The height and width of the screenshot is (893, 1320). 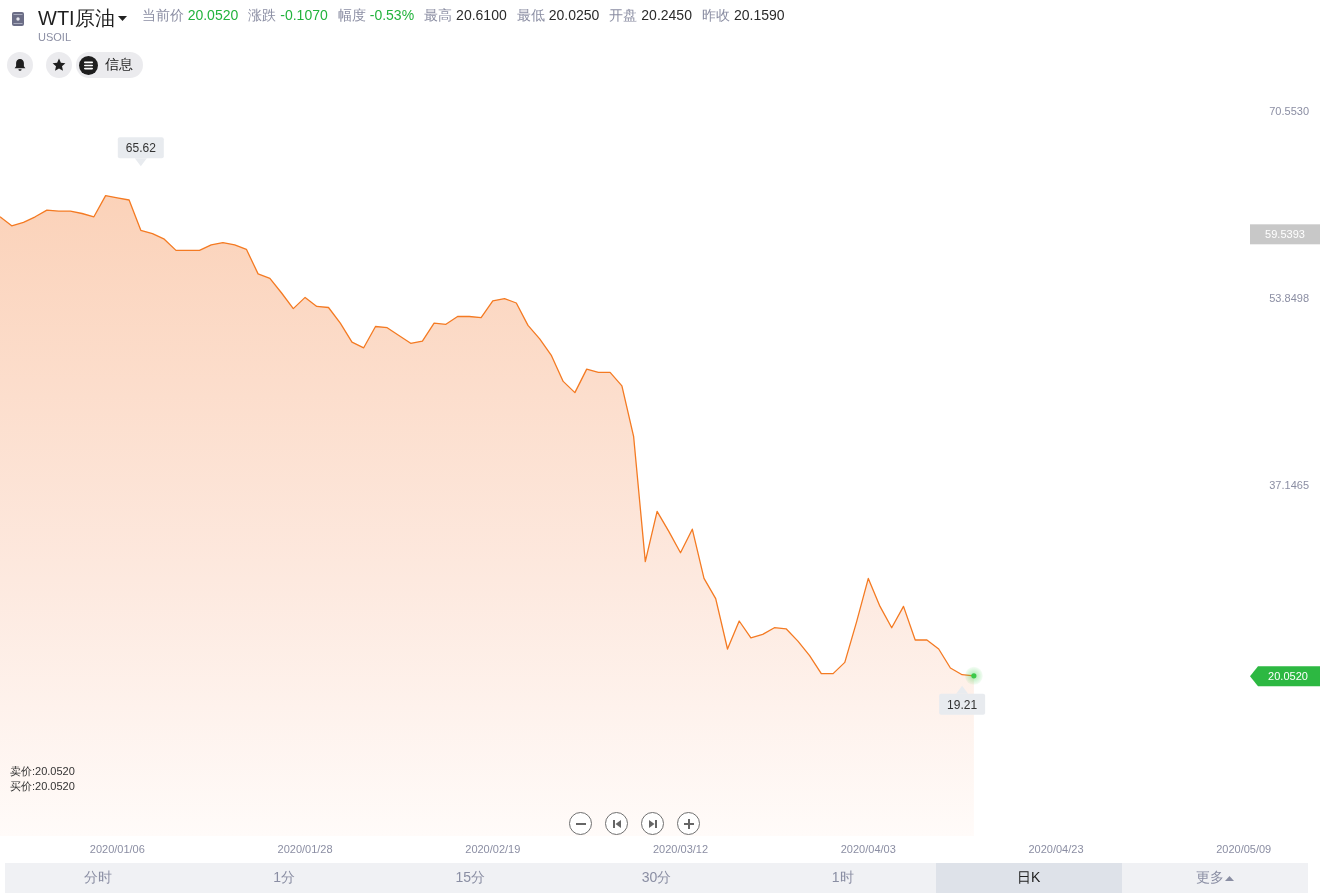 I want to click on symbol-code: USOIL, so click(x=54, y=37).